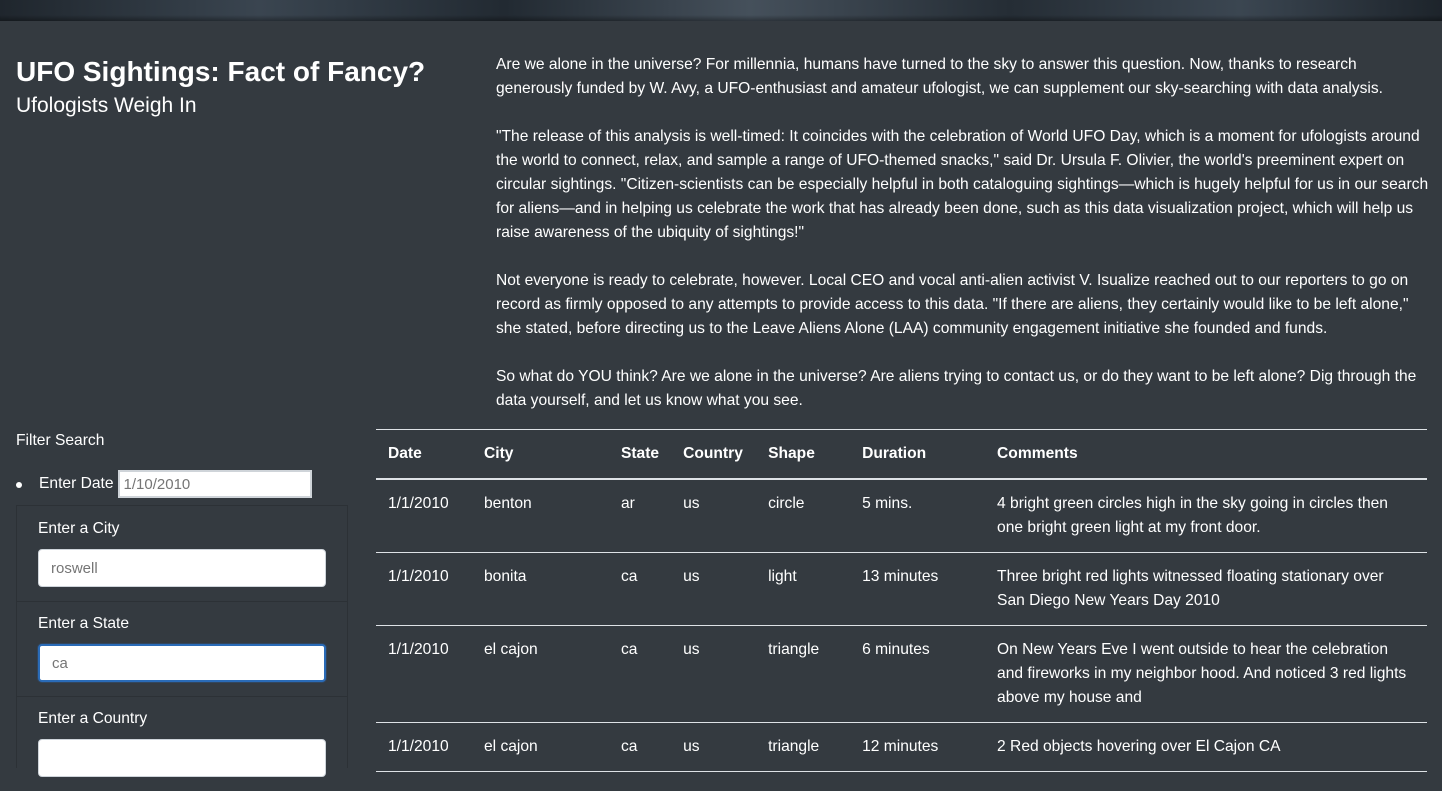 This screenshot has width=1442, height=791. Describe the element at coordinates (918, 674) in the screenshot. I see `cell-duration: 6 minutes` at that location.